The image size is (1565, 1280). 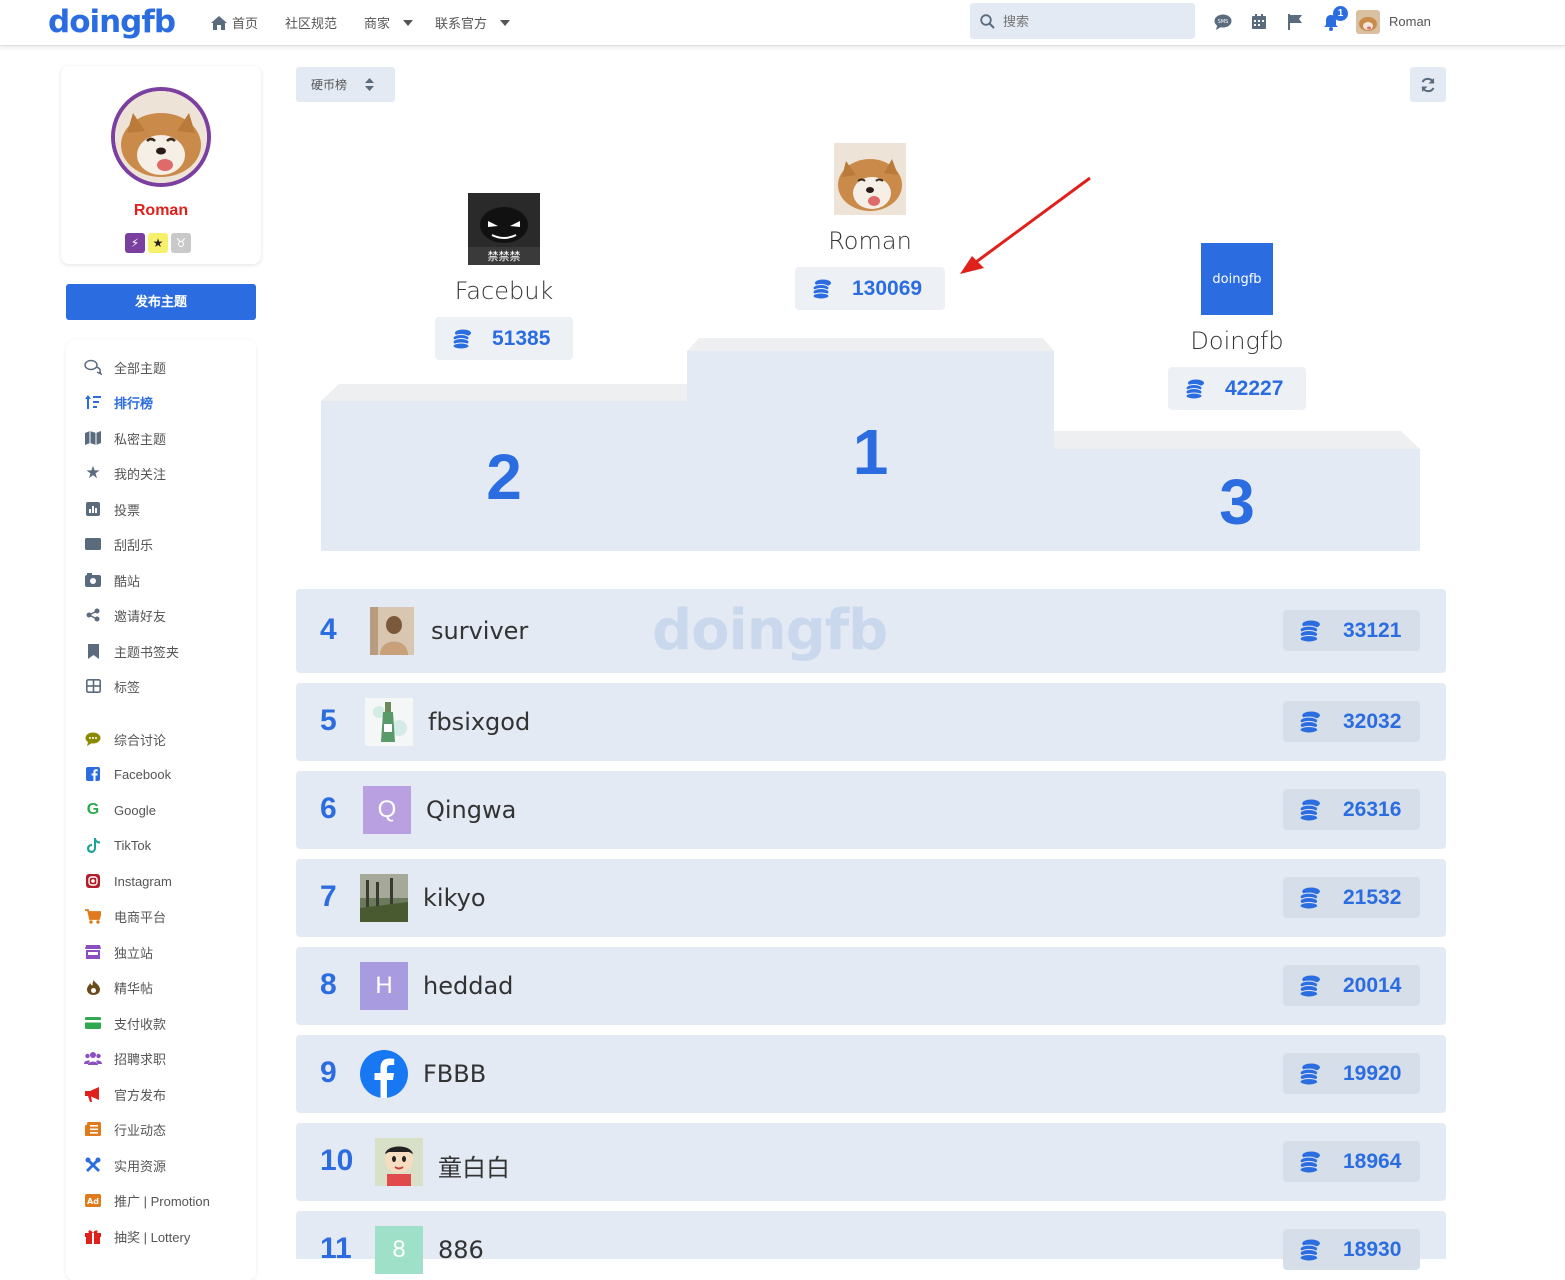 I want to click on table-row: 8 H heddad 20014, so click(x=871, y=986).